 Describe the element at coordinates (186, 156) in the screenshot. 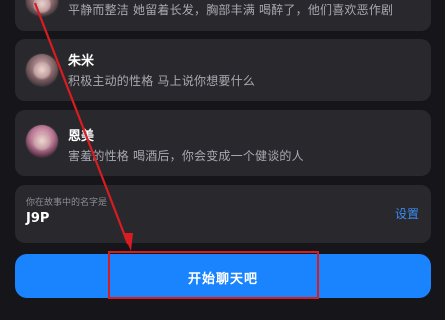

I see `character-description: 害羞的性格 喝酒后，你会变成一个健谈的人` at that location.